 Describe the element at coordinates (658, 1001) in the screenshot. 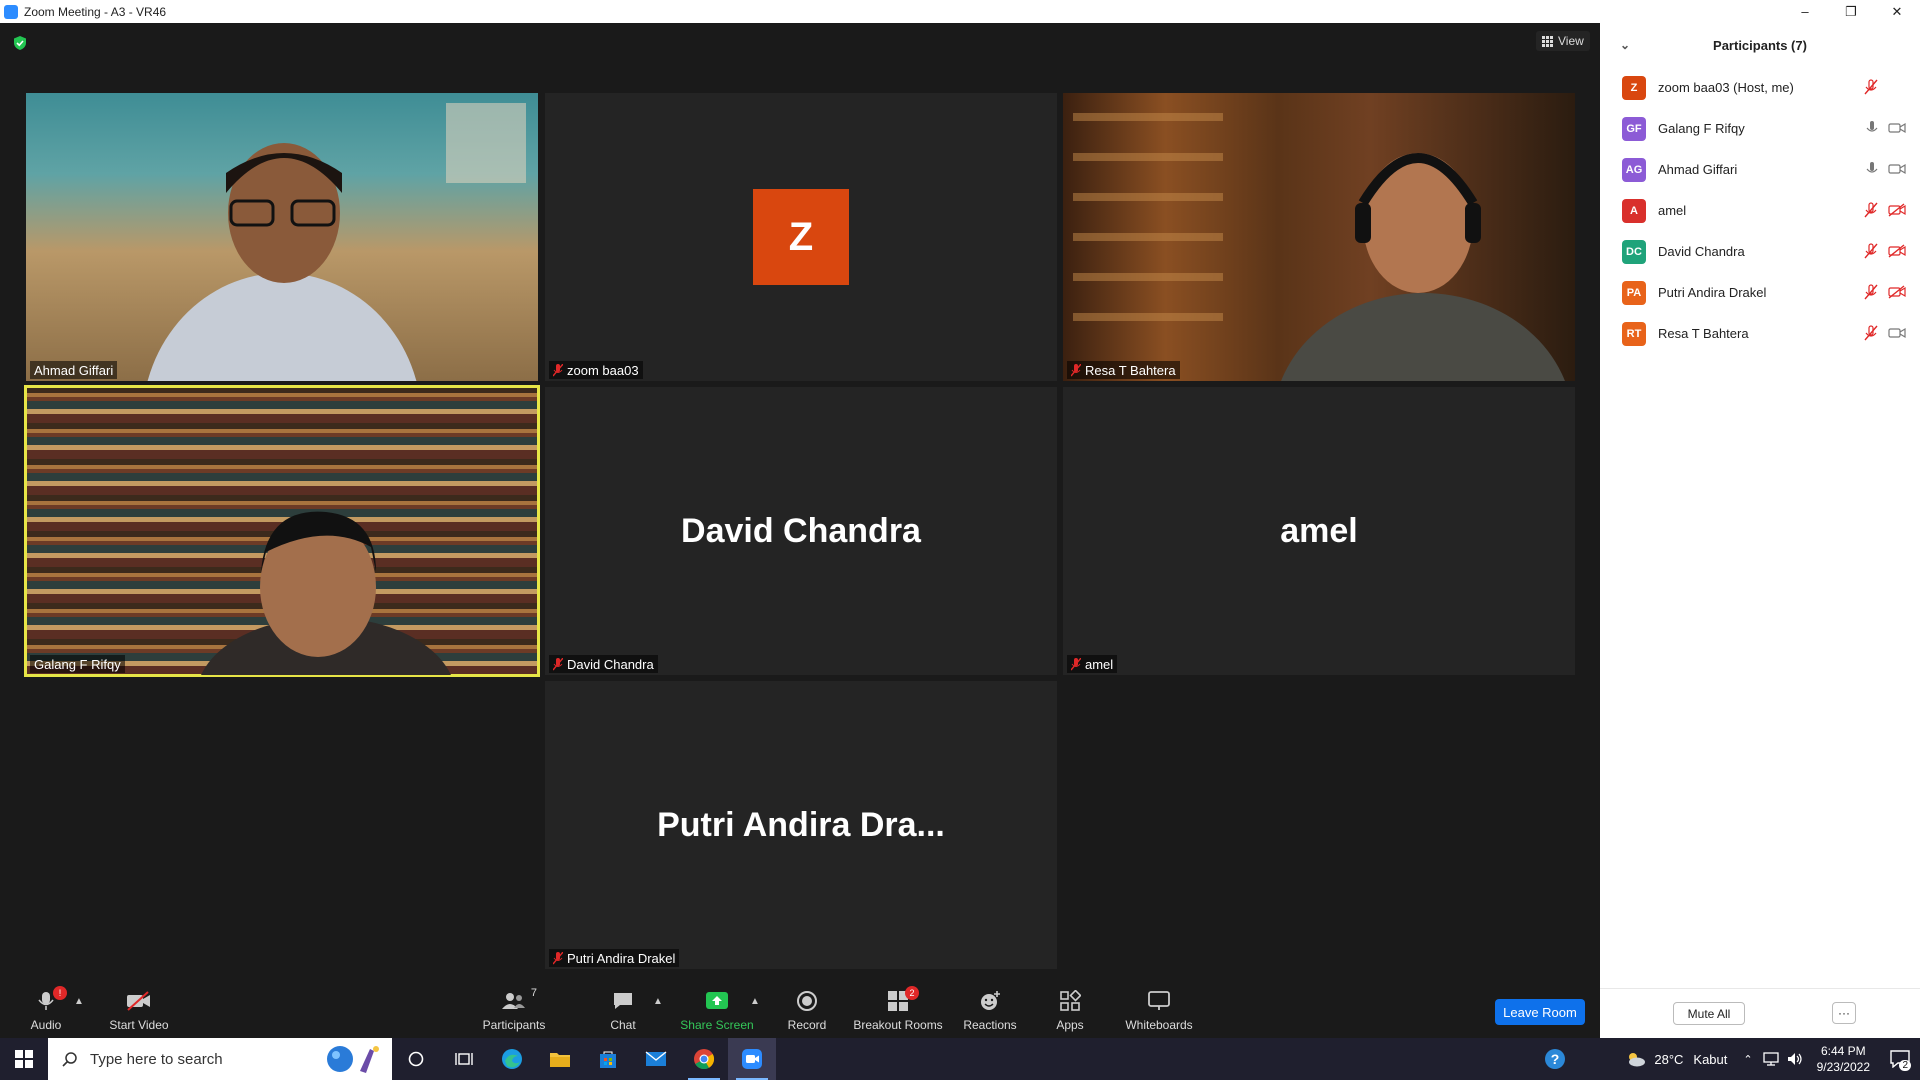

I see `chat-options-caret-icon: ▲` at that location.